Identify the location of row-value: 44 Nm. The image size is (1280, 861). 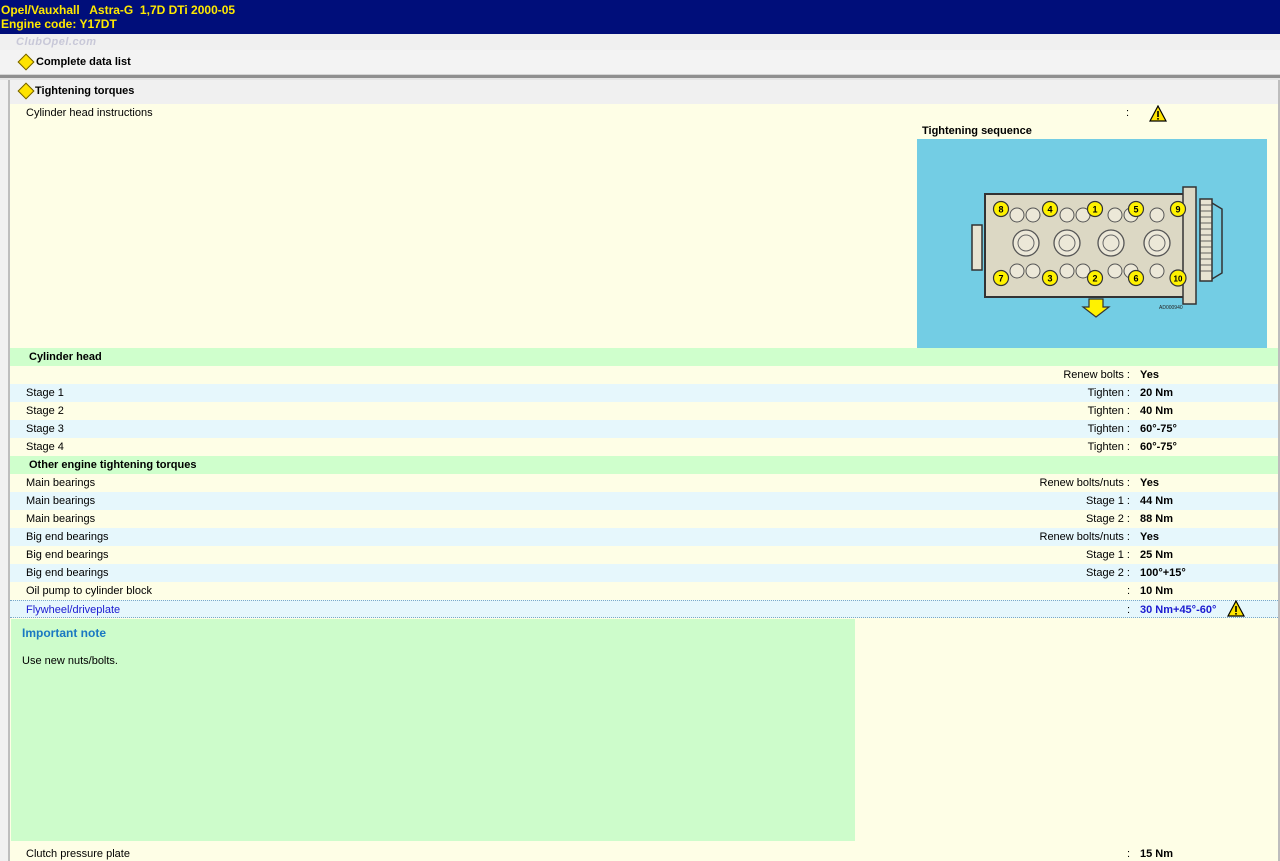
(1157, 501).